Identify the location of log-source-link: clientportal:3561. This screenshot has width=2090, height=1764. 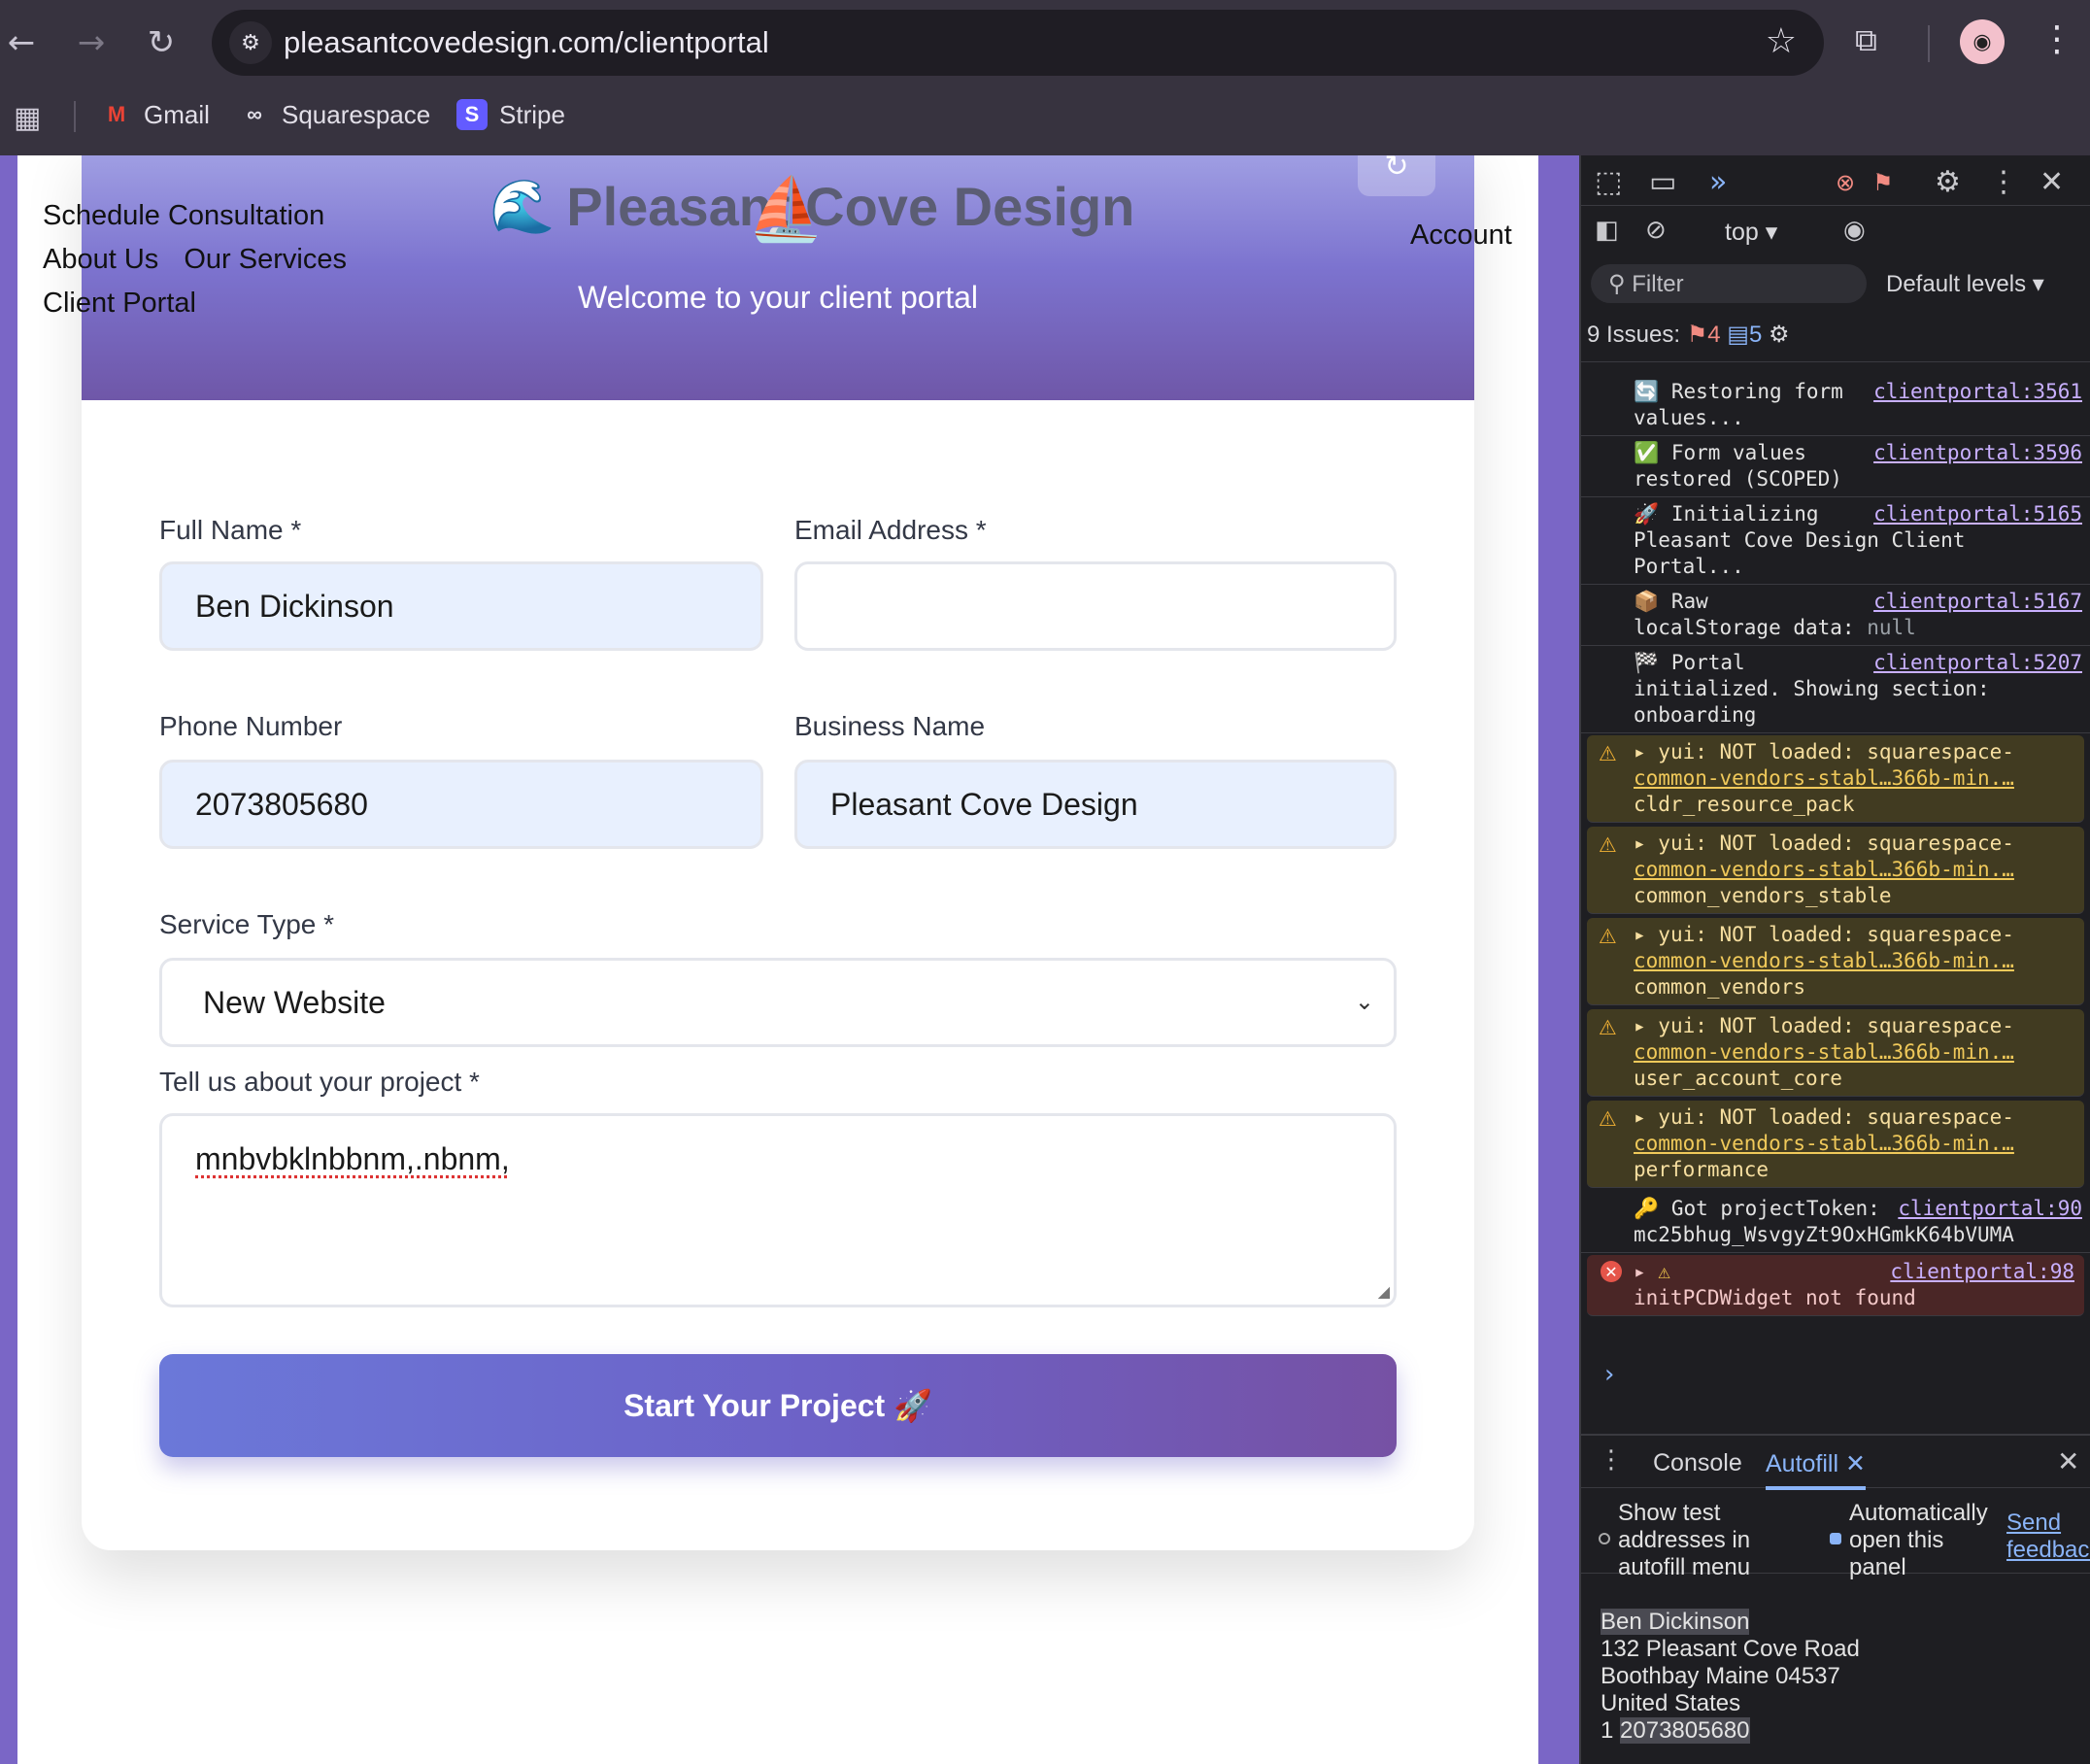
(1977, 392).